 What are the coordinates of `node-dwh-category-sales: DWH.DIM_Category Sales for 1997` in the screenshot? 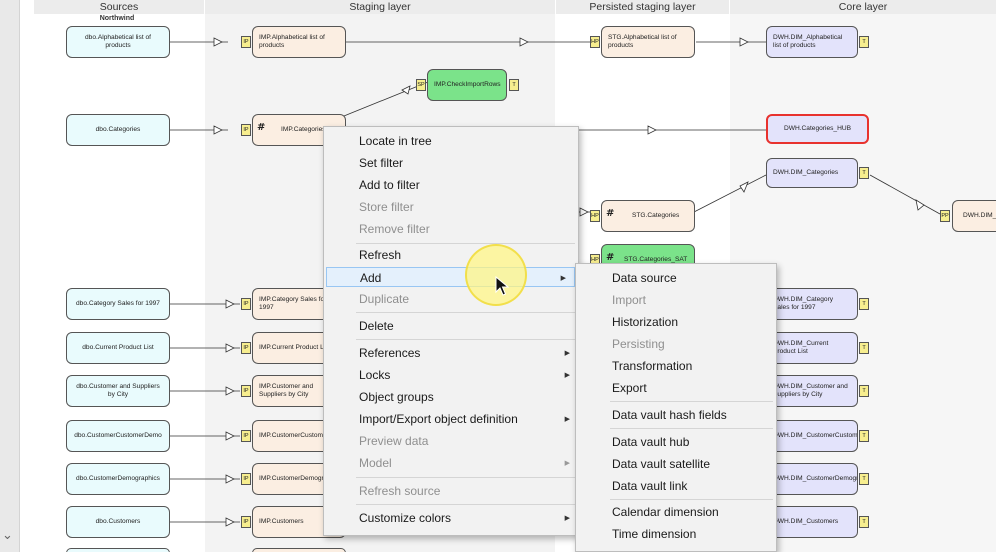 It's located at (812, 304).